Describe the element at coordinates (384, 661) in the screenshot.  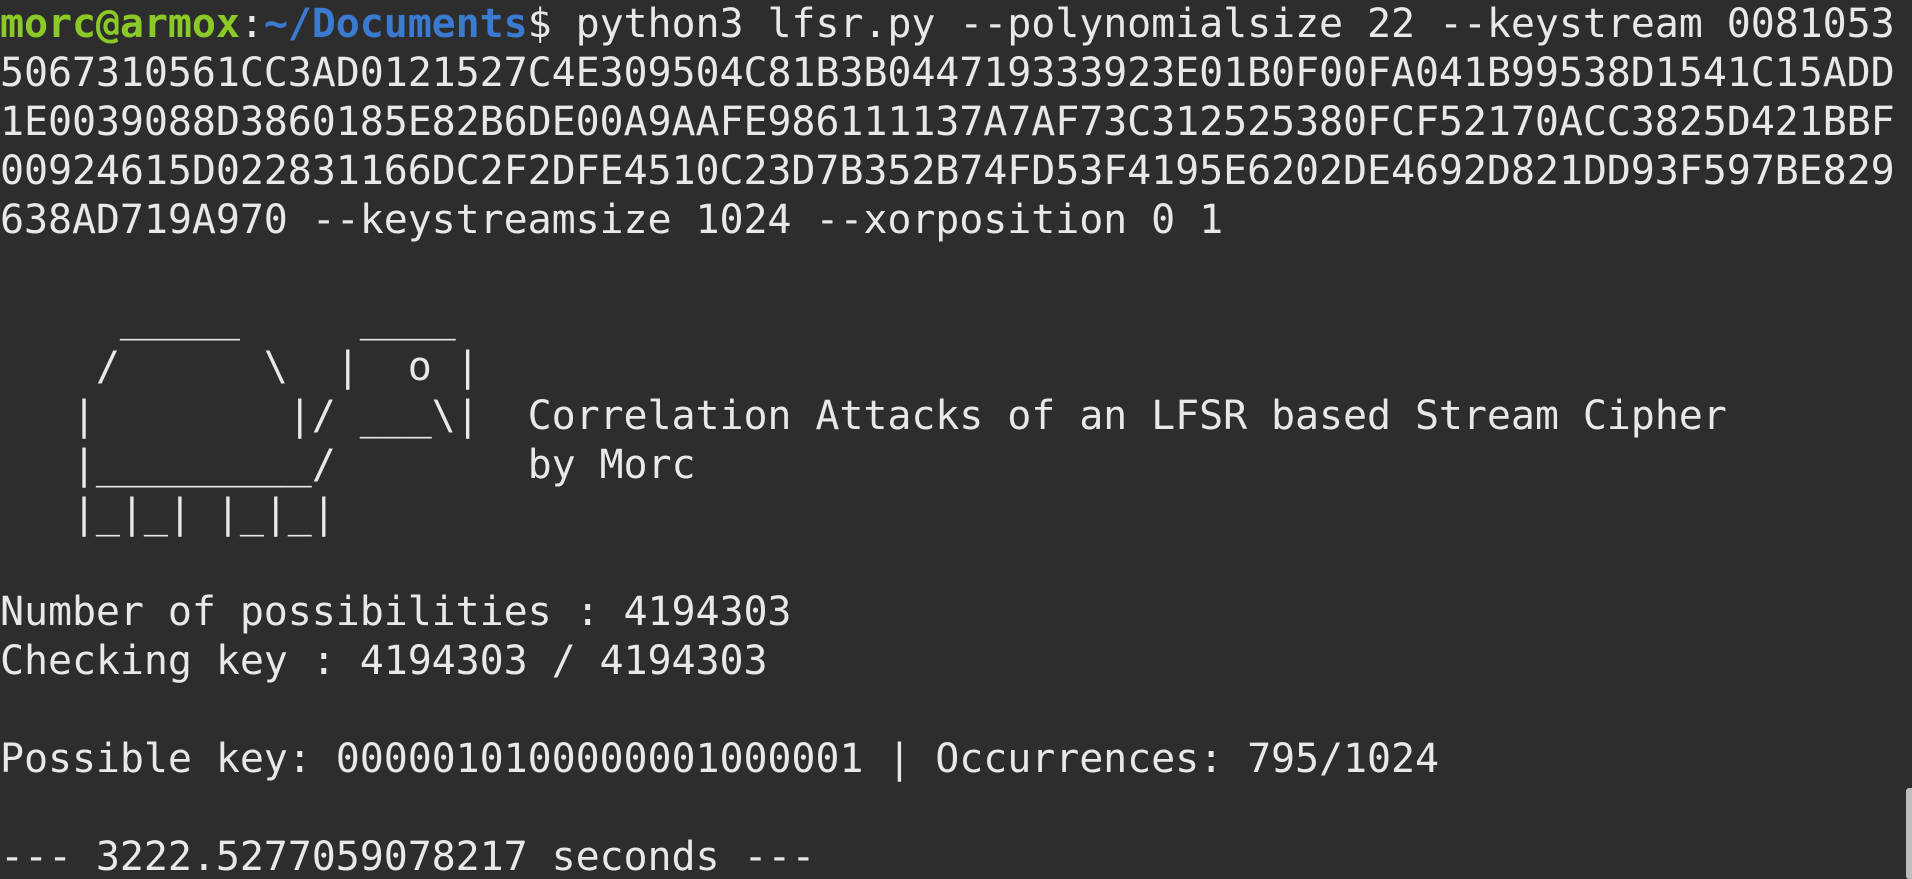
I see `checking-key-line: Checking key : 4194303 / 4194303` at that location.